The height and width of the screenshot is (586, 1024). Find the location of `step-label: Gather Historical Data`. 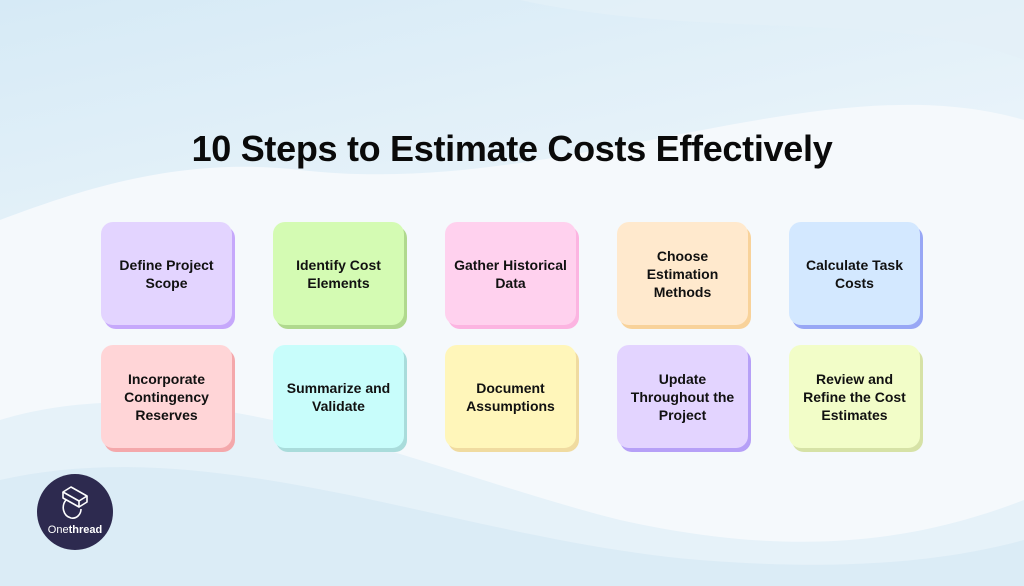

step-label: Gather Historical Data is located at coordinates (510, 273).